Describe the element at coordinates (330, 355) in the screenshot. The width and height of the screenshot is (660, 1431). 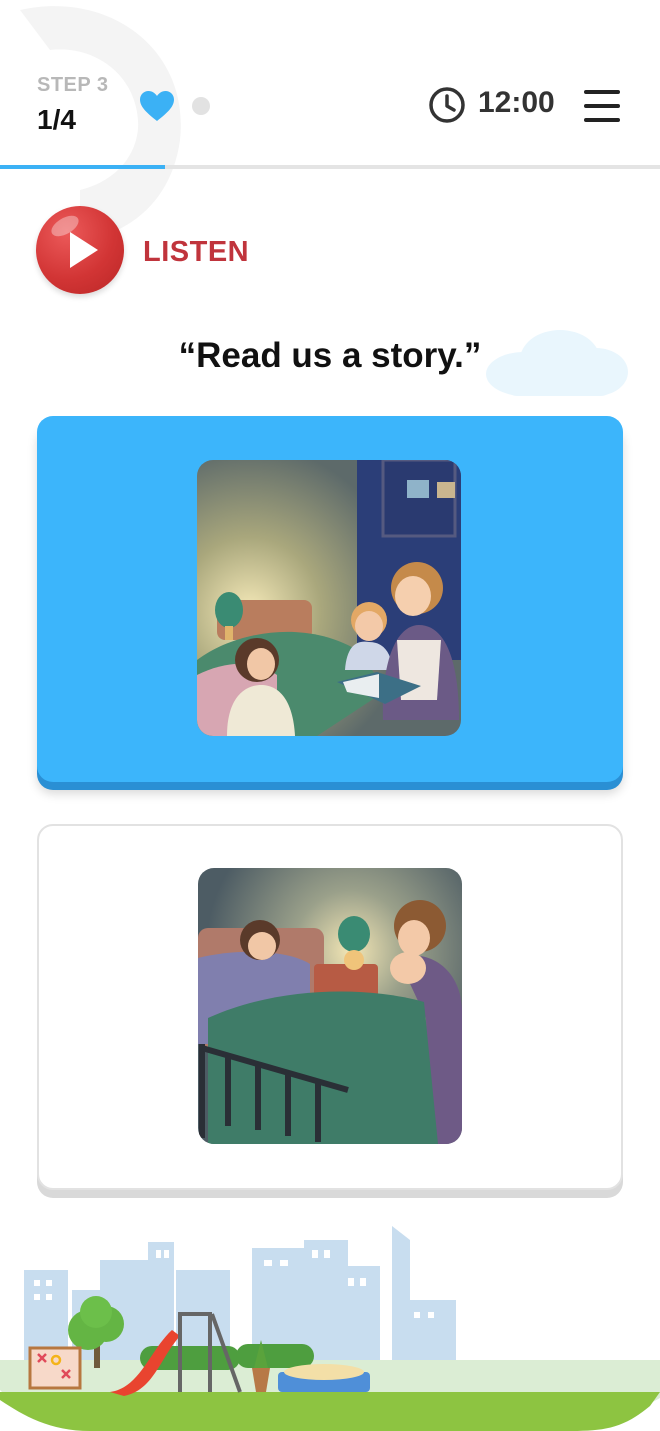
I see `prompt-text: “Read us a story.”` at that location.